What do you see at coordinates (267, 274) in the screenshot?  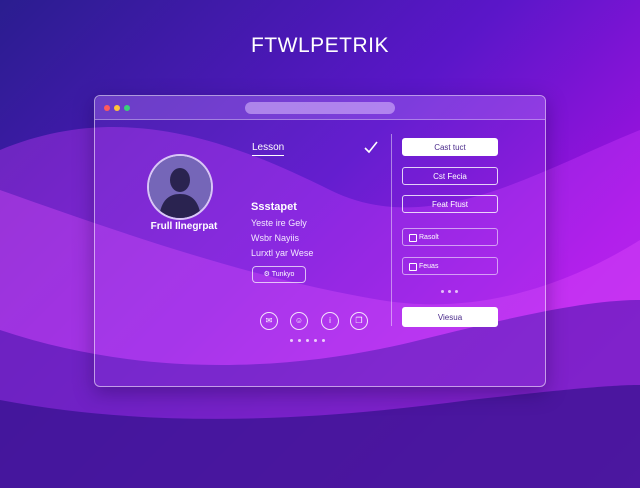 I see `chip-icon: ⚙` at bounding box center [267, 274].